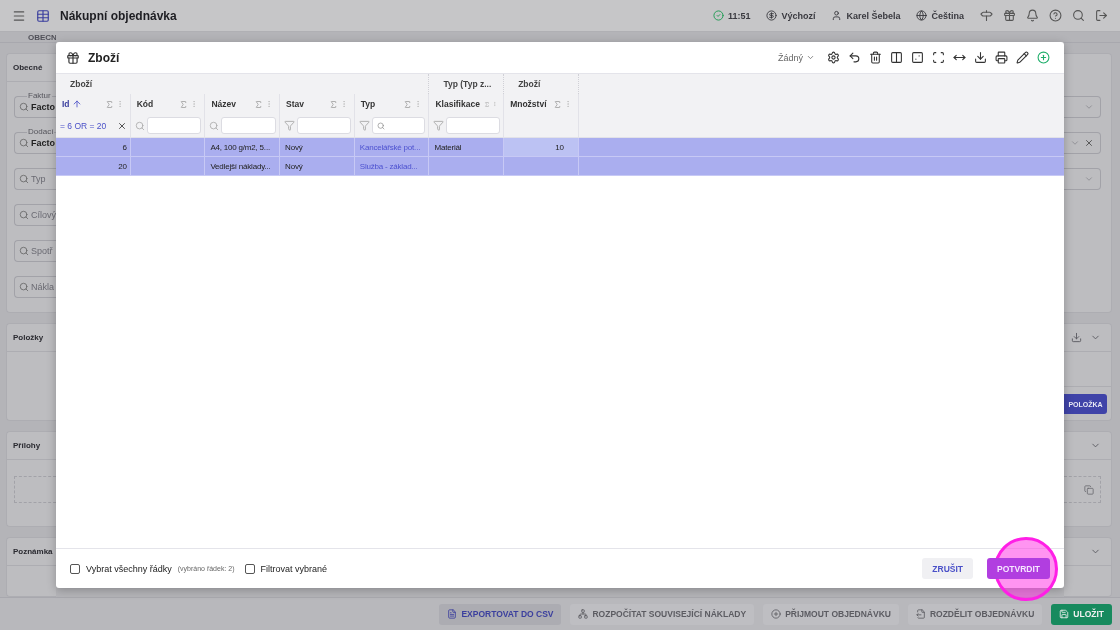 The height and width of the screenshot is (630, 1120). Describe the element at coordinates (896, 57) in the screenshot. I see `columns-icon` at that location.